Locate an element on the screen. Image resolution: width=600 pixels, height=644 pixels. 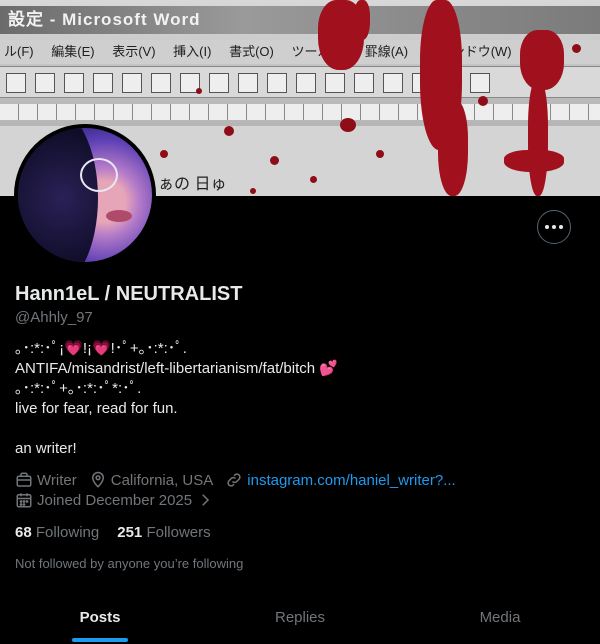
following-count: 68 is located at coordinates (23, 532).